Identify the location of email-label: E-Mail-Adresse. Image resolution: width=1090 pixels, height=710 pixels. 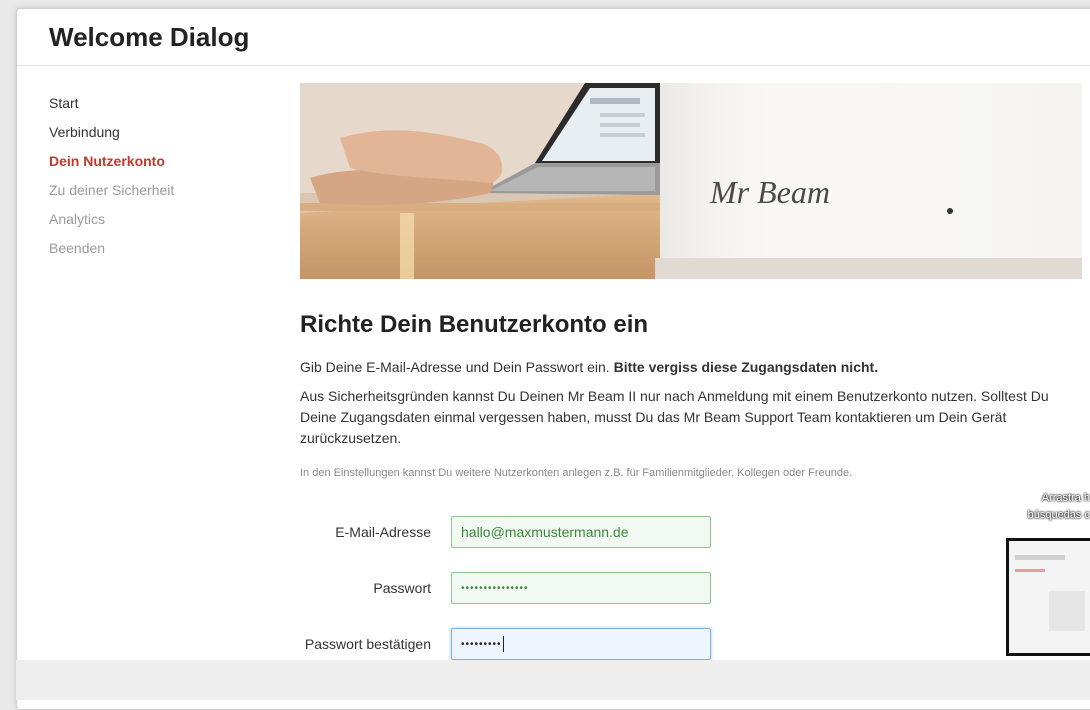
(383, 532).